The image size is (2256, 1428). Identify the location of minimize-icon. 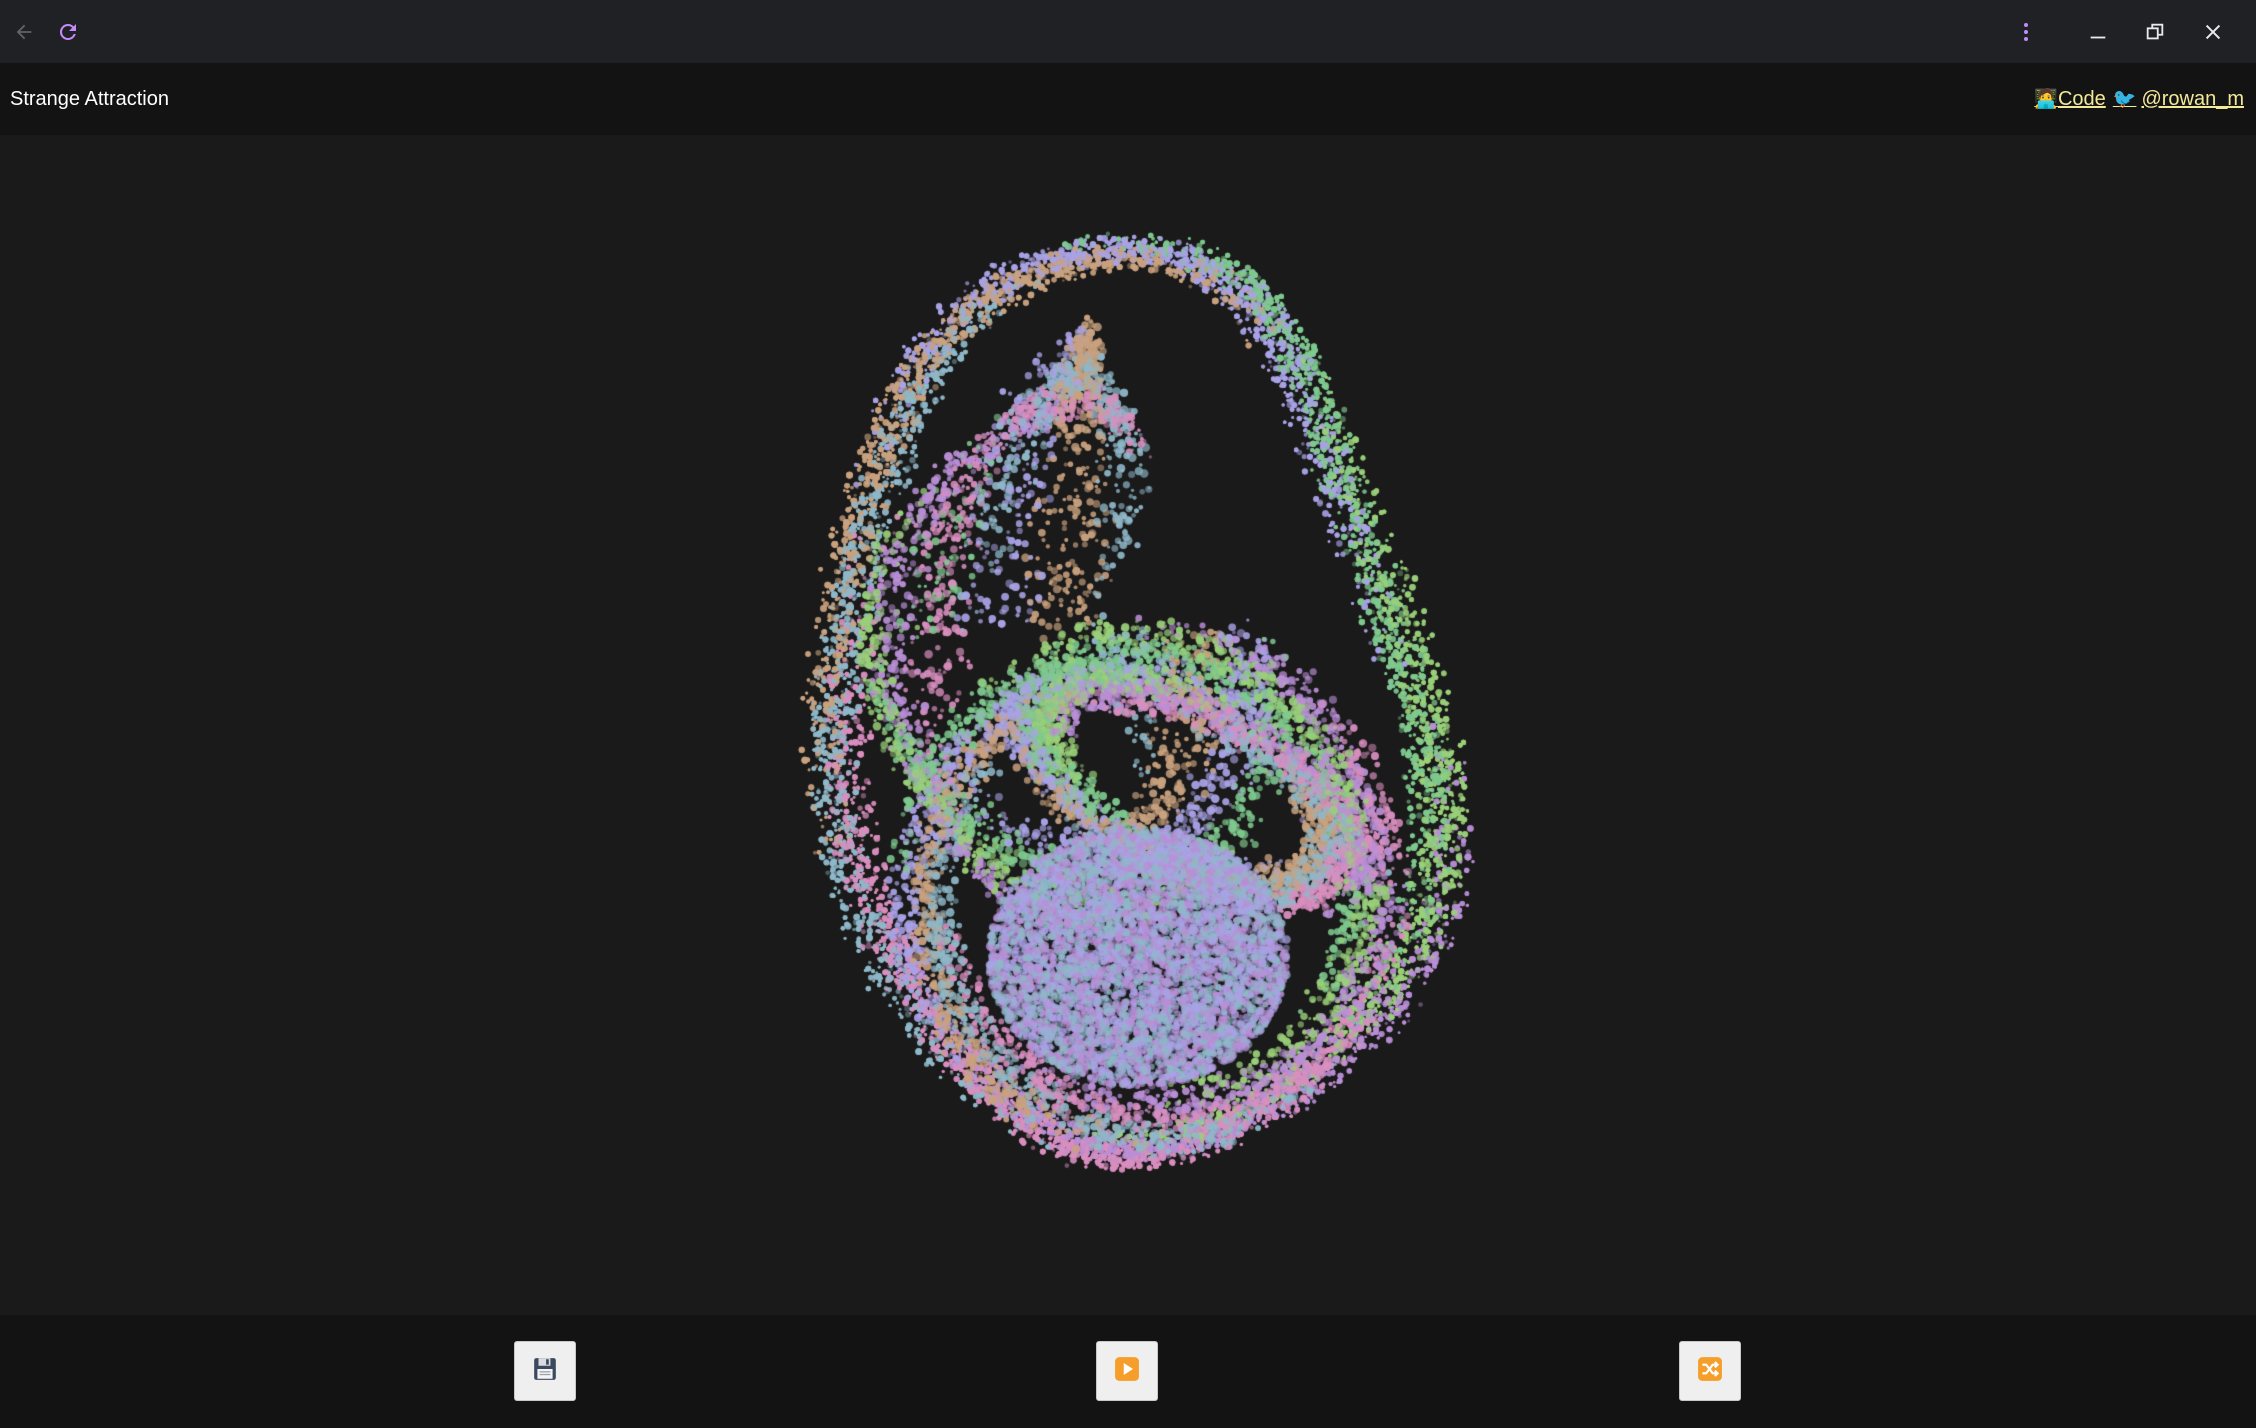
(2098, 32).